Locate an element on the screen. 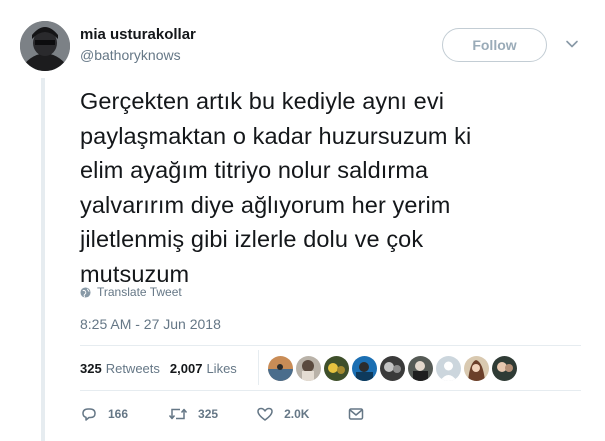  tweet-timestamp: 8:25 AM - 27 Jun 2018 is located at coordinates (150, 324).